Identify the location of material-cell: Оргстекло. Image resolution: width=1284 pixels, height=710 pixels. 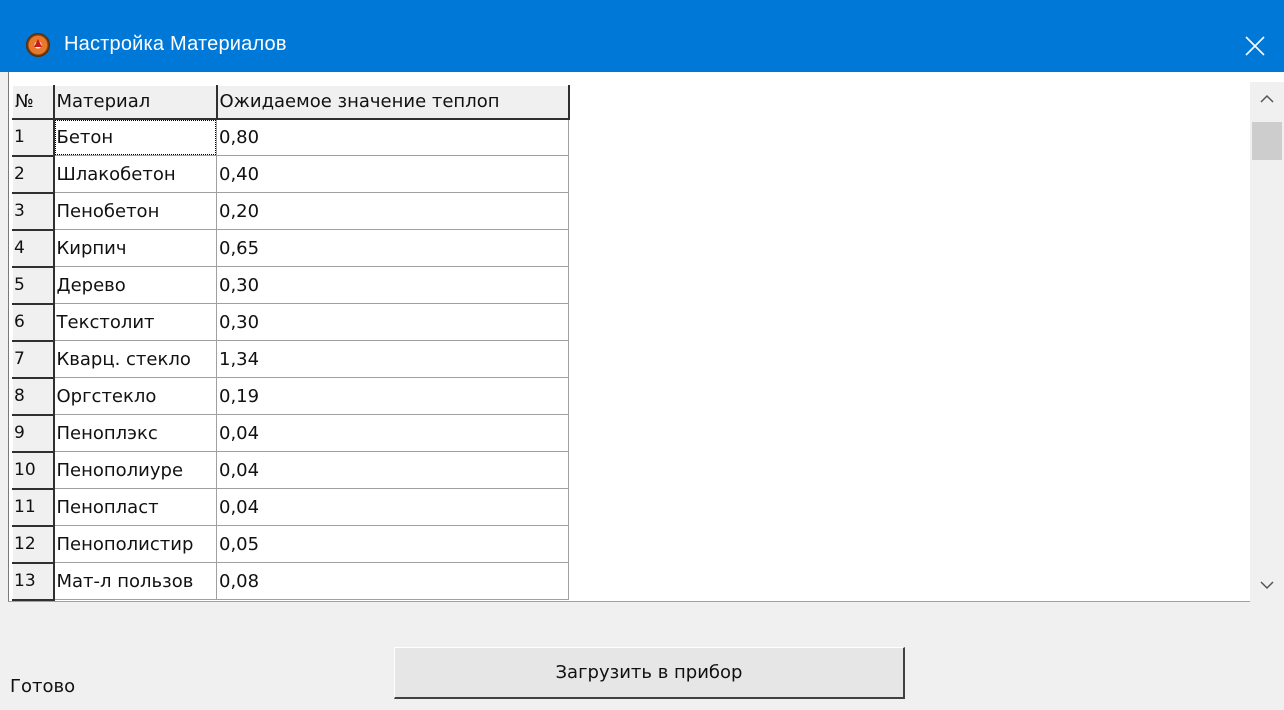
(135, 396).